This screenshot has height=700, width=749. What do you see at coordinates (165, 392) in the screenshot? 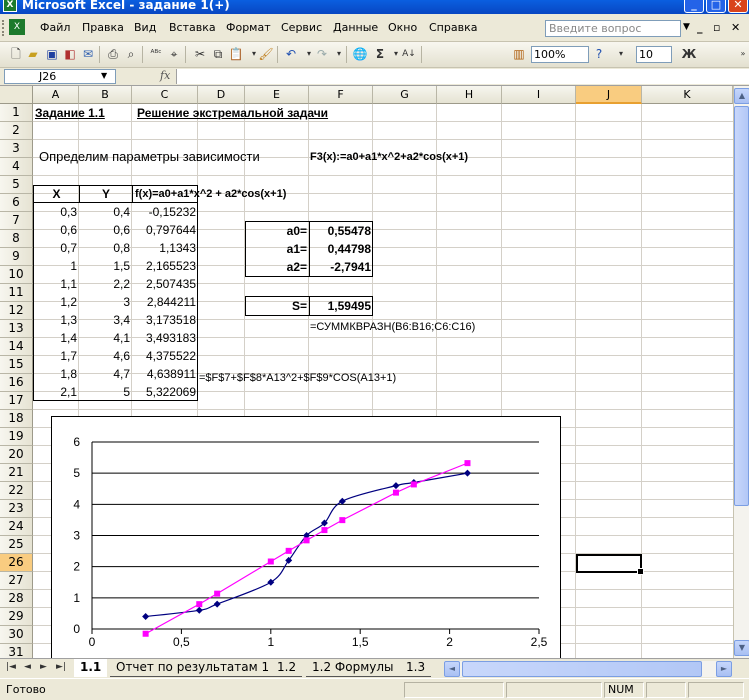
I see `table-cell-f: 5,322069` at bounding box center [165, 392].